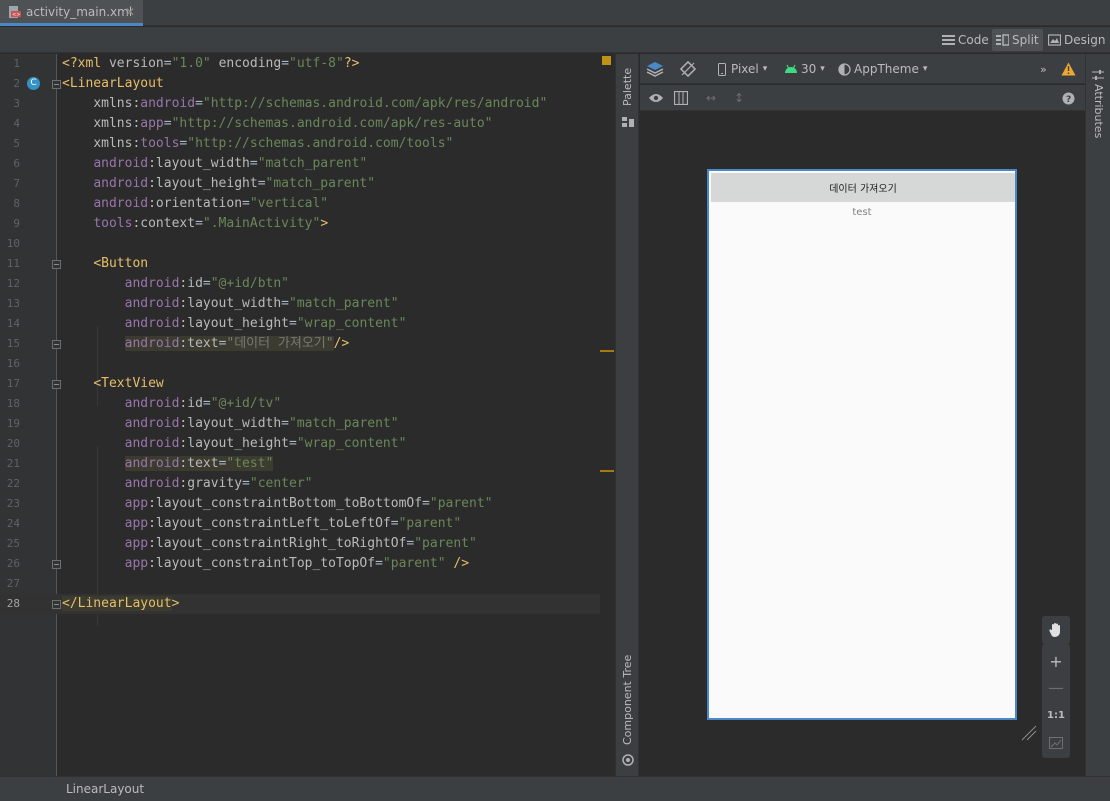  I want to click on api-selector: 30 ▾, so click(804, 69).